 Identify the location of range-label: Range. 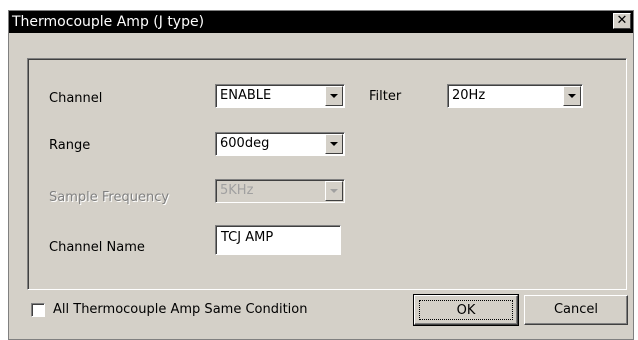
(70, 145).